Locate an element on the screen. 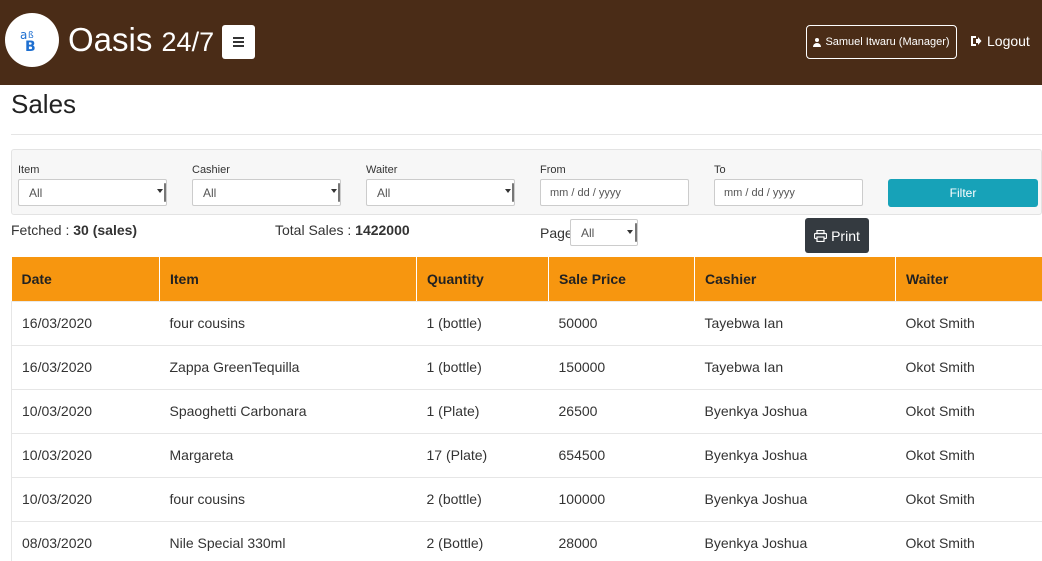 The image size is (1042, 561). page-select: All is located at coordinates (604, 232).